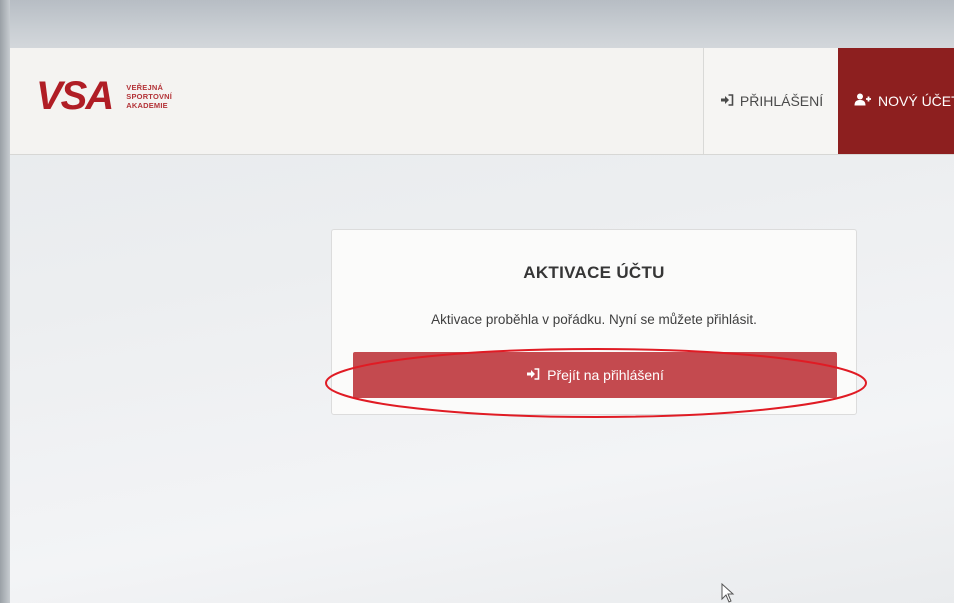 Image resolution: width=954 pixels, height=603 pixels. I want to click on logo-line-3: AKADEMIE, so click(147, 105).